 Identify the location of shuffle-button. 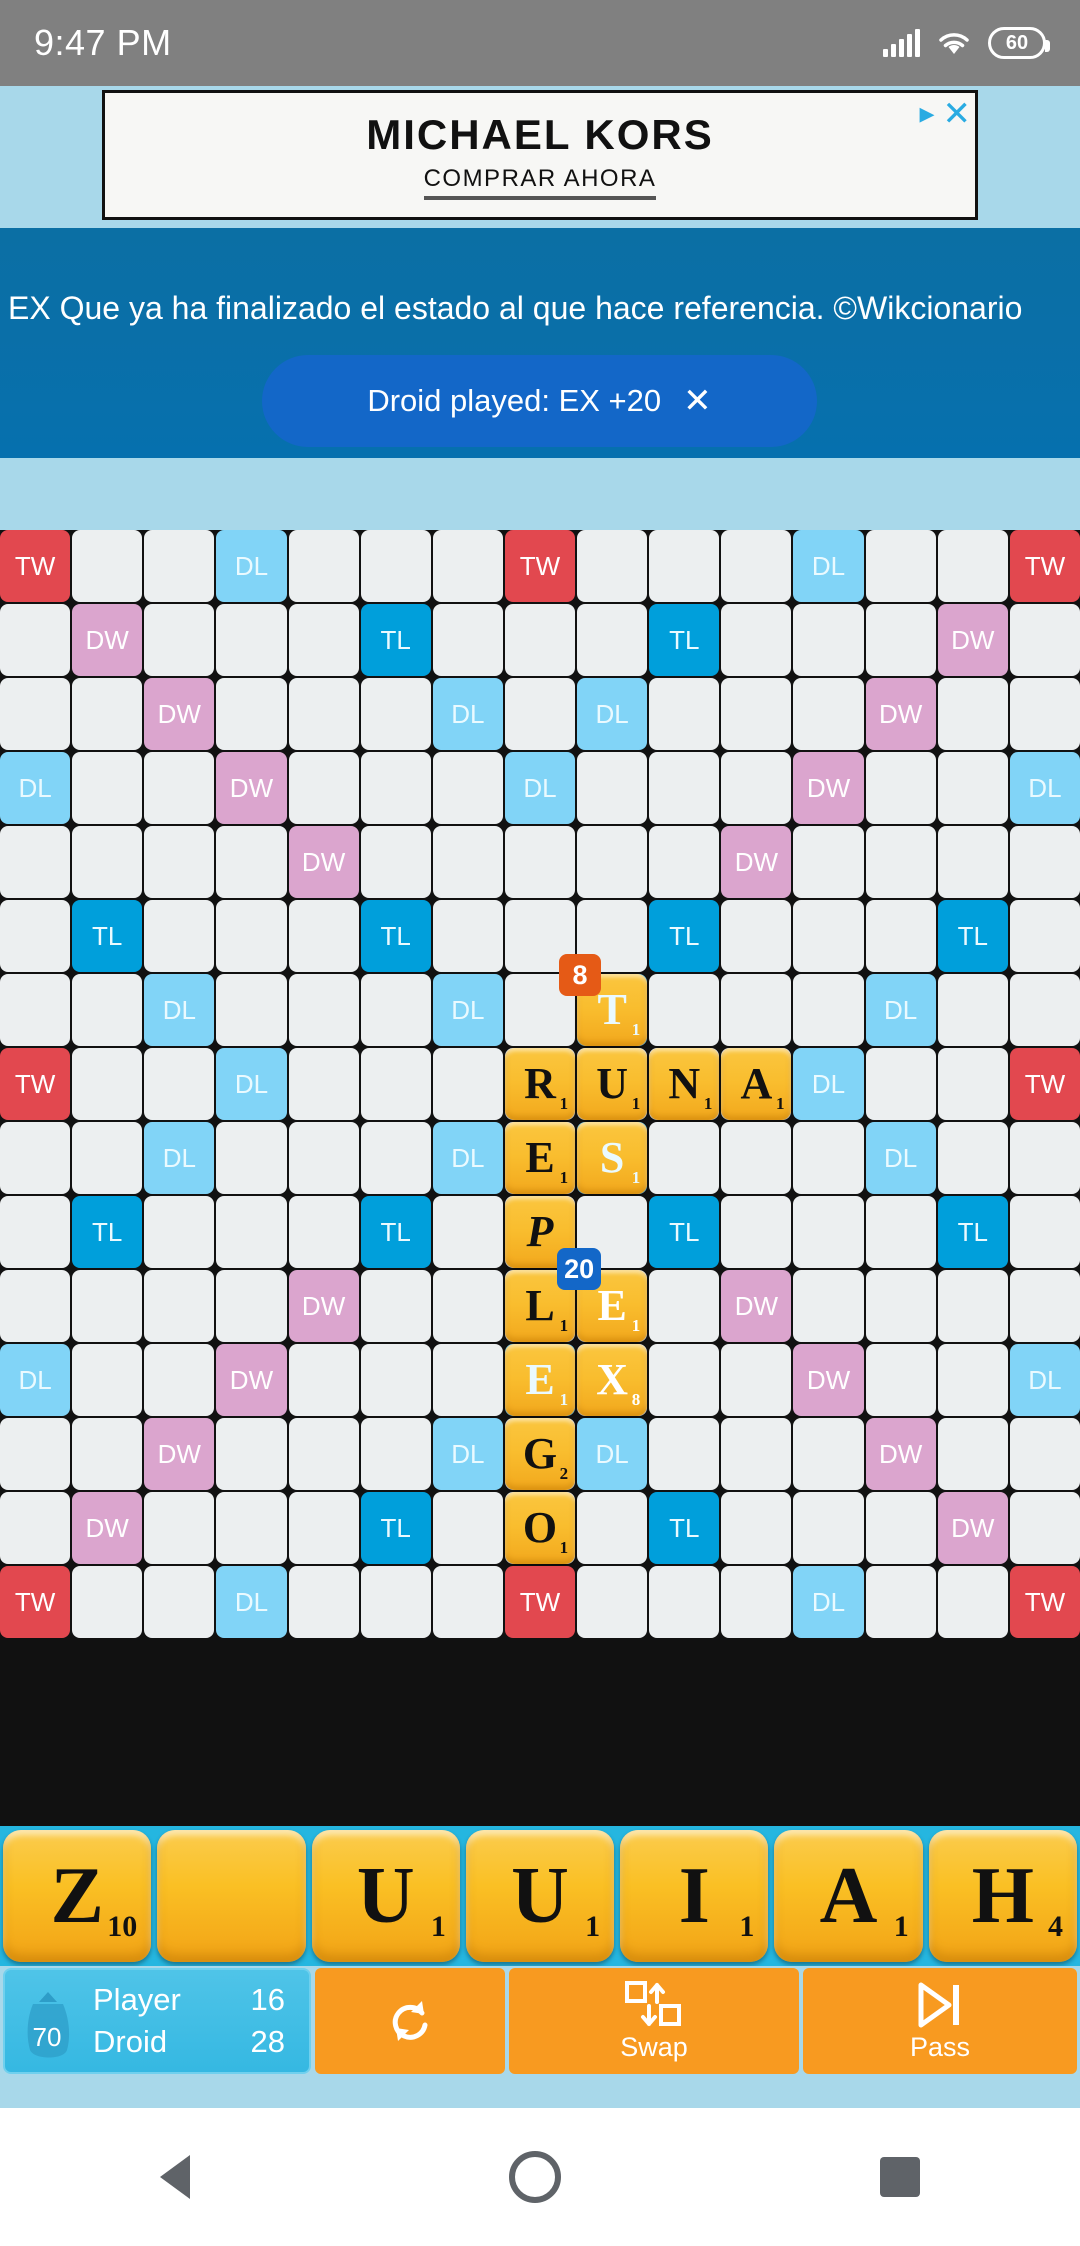
(410, 2021).